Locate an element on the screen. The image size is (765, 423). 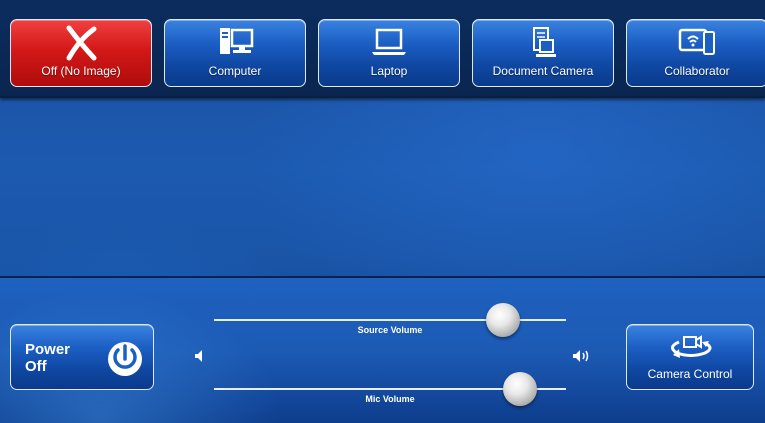
power-icon is located at coordinates (125, 359).